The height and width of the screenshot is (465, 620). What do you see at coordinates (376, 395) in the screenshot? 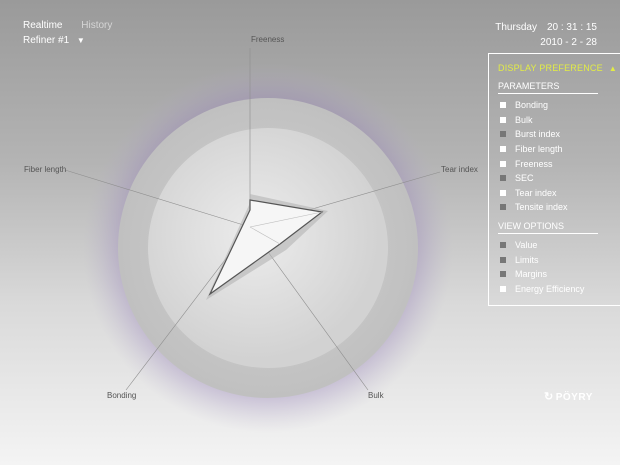
I see `axis-label-bulk: Bulk` at bounding box center [376, 395].